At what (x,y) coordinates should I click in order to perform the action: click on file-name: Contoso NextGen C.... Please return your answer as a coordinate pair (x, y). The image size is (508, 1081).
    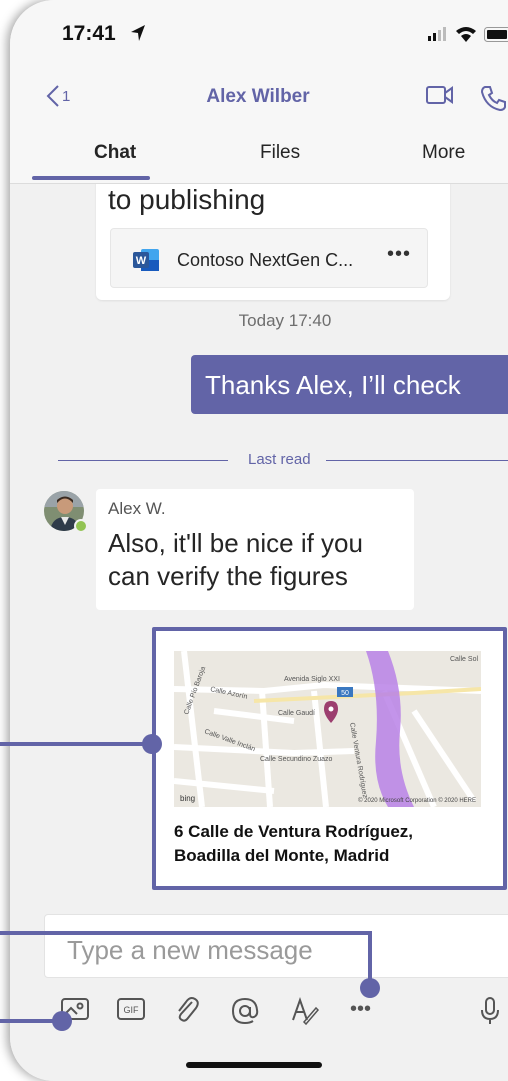
    Looking at the image, I should click on (265, 260).